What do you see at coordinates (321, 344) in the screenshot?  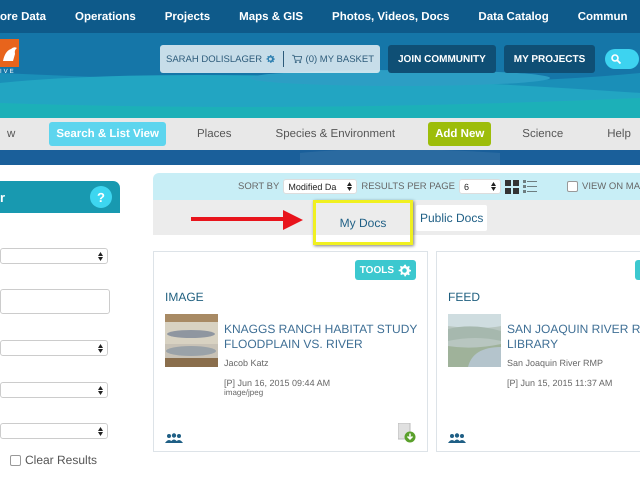 I see `document-title: FLOODPLAIN VS. RIVER` at bounding box center [321, 344].